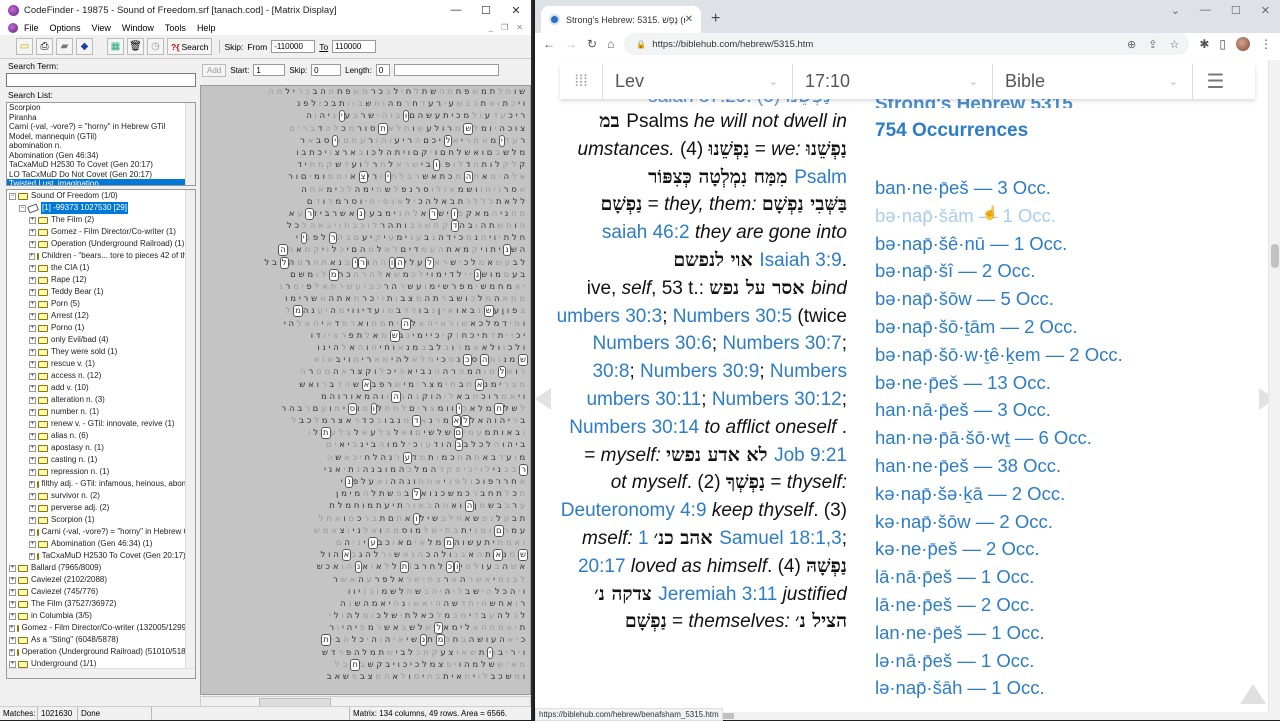  What do you see at coordinates (101, 208) in the screenshot?
I see `tree-result: − [1] -99373 1027530 [29]` at bounding box center [101, 208].